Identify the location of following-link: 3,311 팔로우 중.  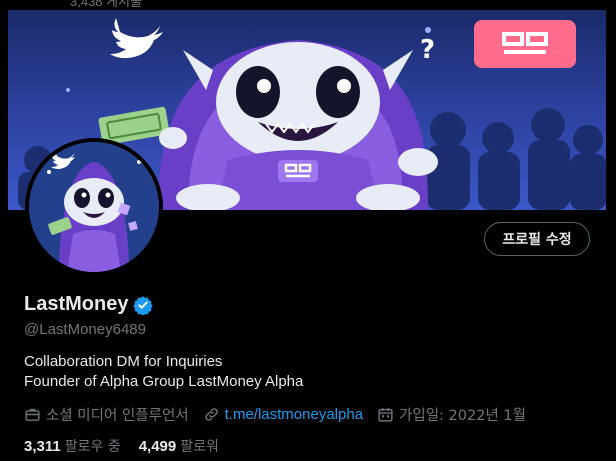
(72, 446).